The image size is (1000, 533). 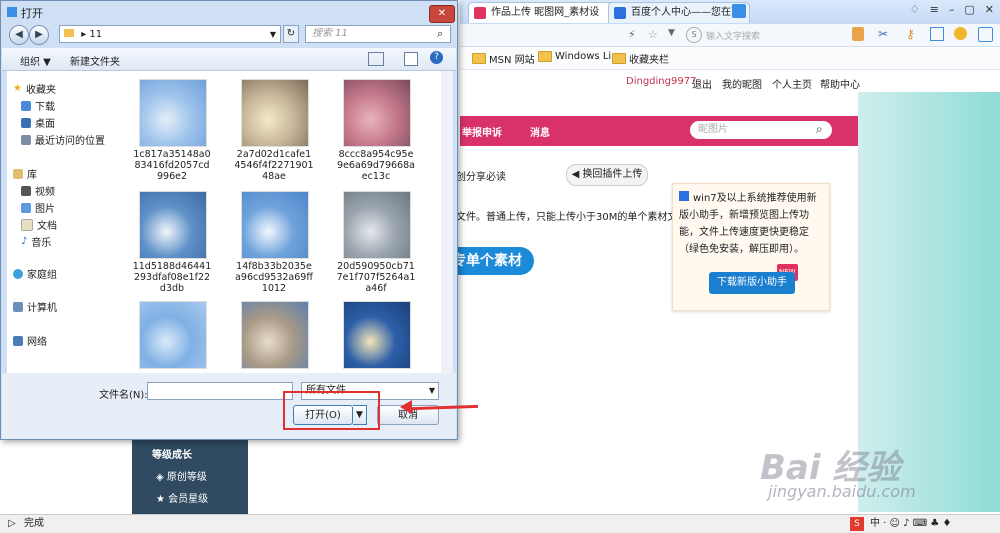 I want to click on path-dropdown-icon: ▼, so click(x=273, y=35).